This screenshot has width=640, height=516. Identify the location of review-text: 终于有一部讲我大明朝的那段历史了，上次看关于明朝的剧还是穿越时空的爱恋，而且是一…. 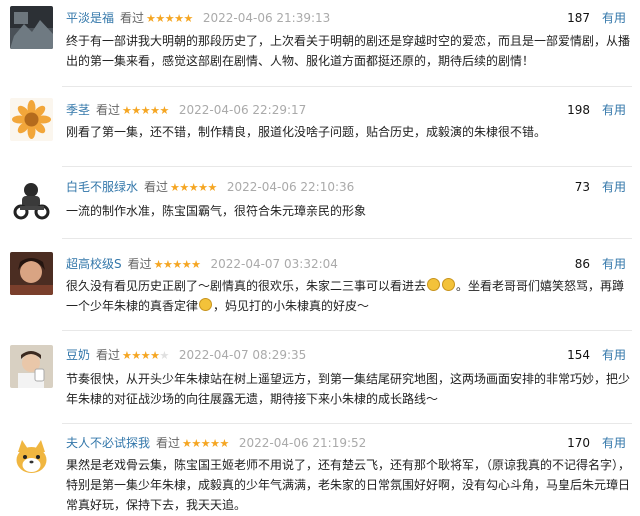
(348, 51).